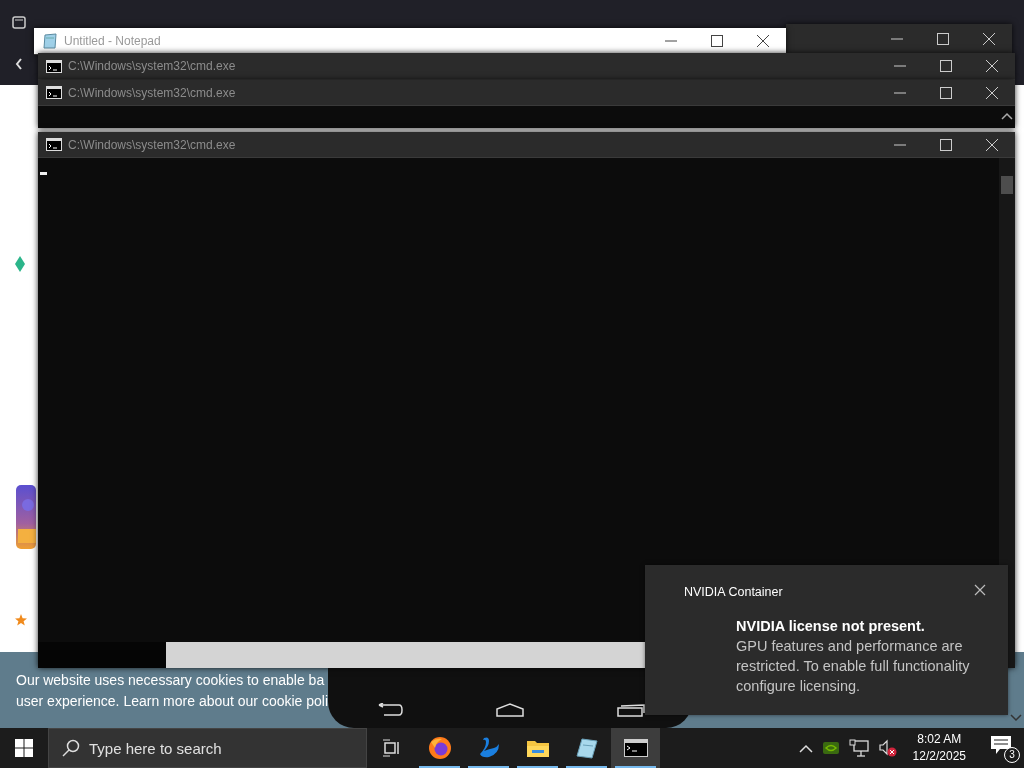  What do you see at coordinates (410, 41) in the screenshot?
I see `title-bar: Untitled - Notepad` at bounding box center [410, 41].